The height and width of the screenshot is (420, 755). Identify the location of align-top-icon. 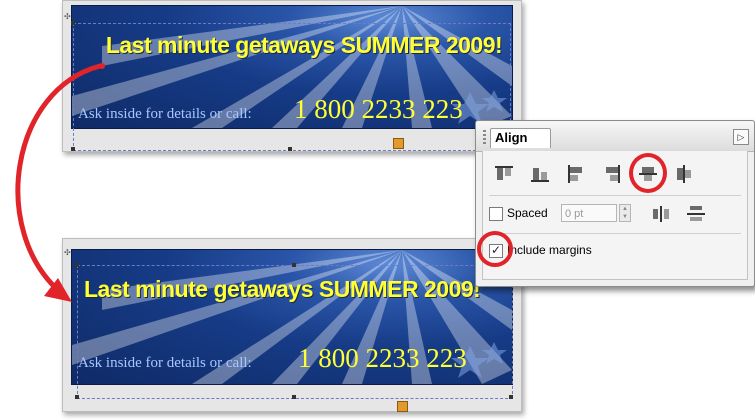
(504, 174).